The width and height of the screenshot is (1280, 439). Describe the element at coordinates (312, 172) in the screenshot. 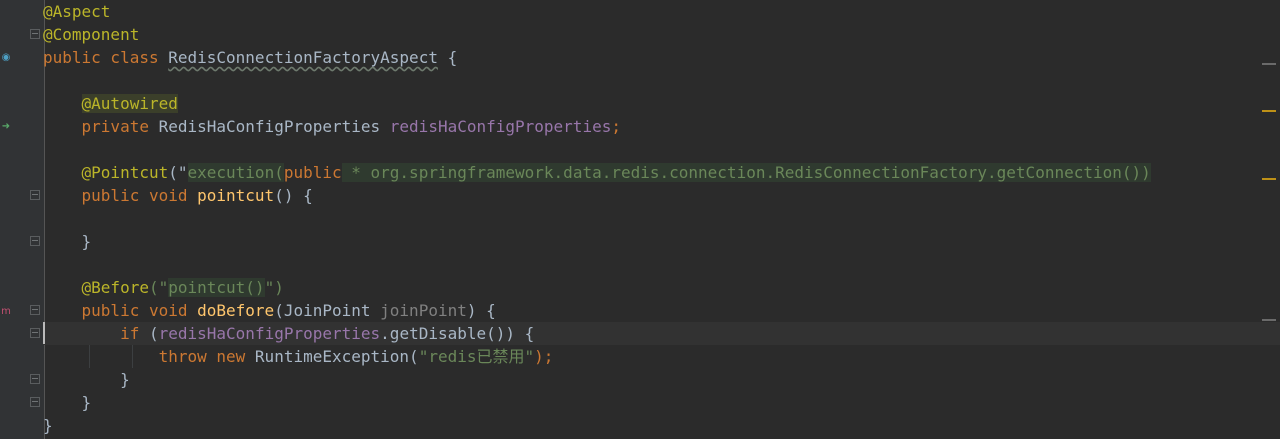

I see `code-token: public` at that location.